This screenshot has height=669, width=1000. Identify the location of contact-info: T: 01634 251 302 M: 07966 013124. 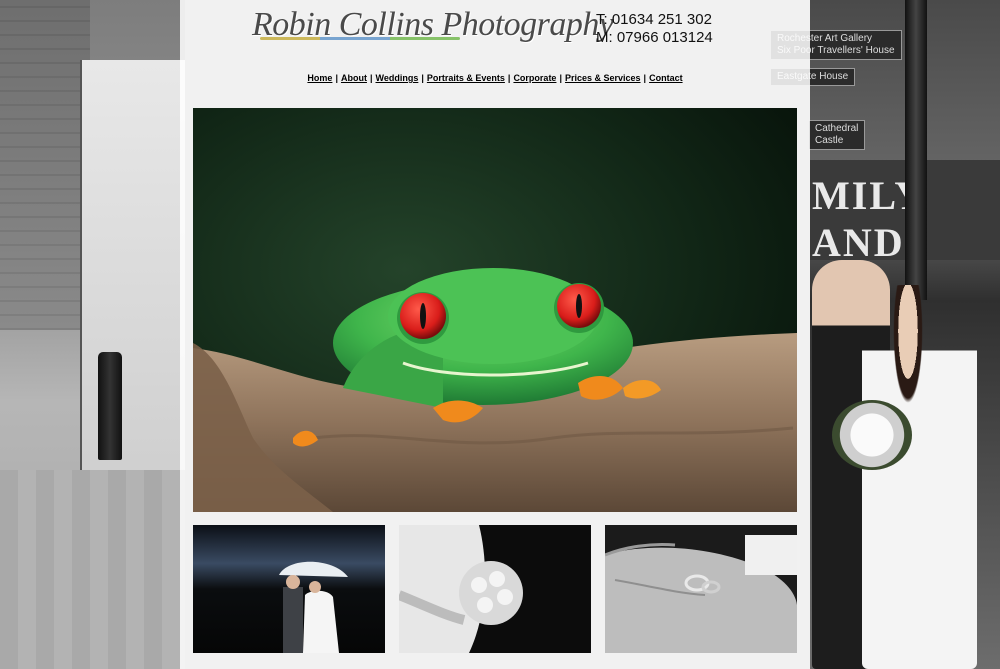
(654, 29).